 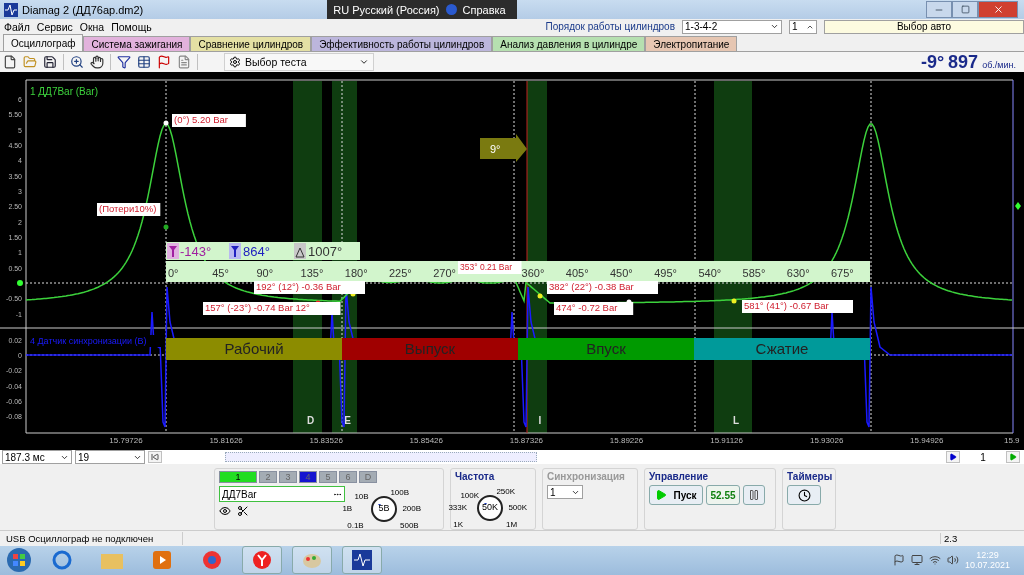 What do you see at coordinates (916, 560) in the screenshot?
I see `monitor-icon` at bounding box center [916, 560].